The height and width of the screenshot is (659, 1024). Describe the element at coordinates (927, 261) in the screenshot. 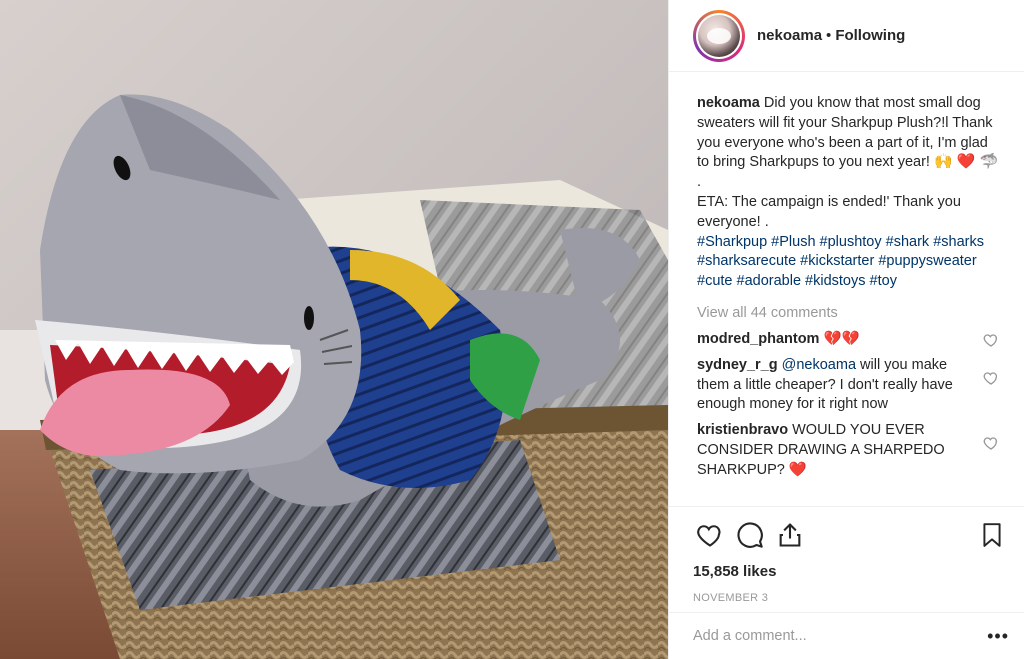

I see `hashtag-link: #puppysweater` at that location.